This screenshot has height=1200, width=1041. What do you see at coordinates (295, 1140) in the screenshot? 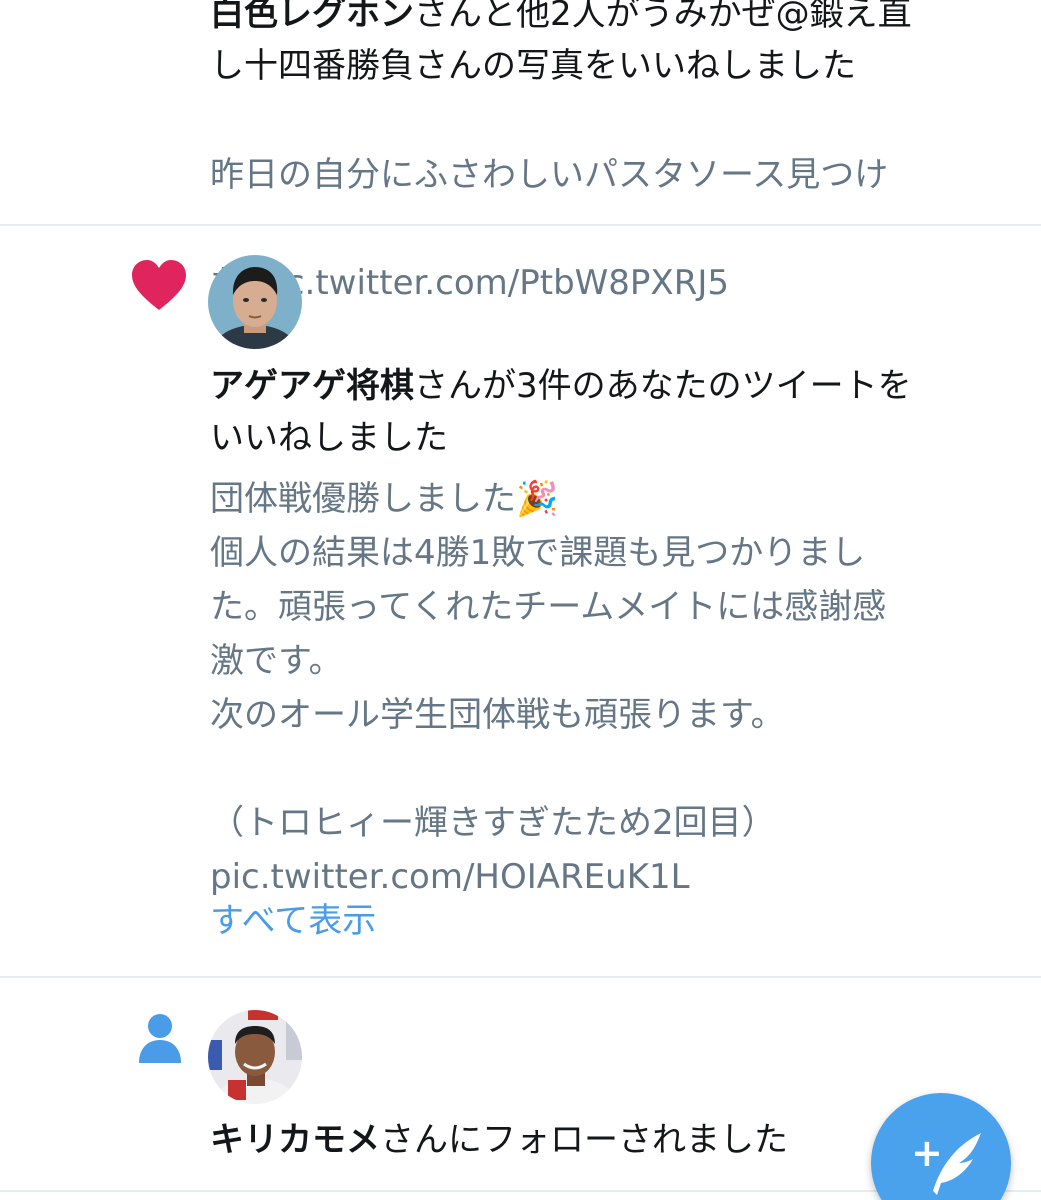
I see `follower-name: キリカモメ` at bounding box center [295, 1140].